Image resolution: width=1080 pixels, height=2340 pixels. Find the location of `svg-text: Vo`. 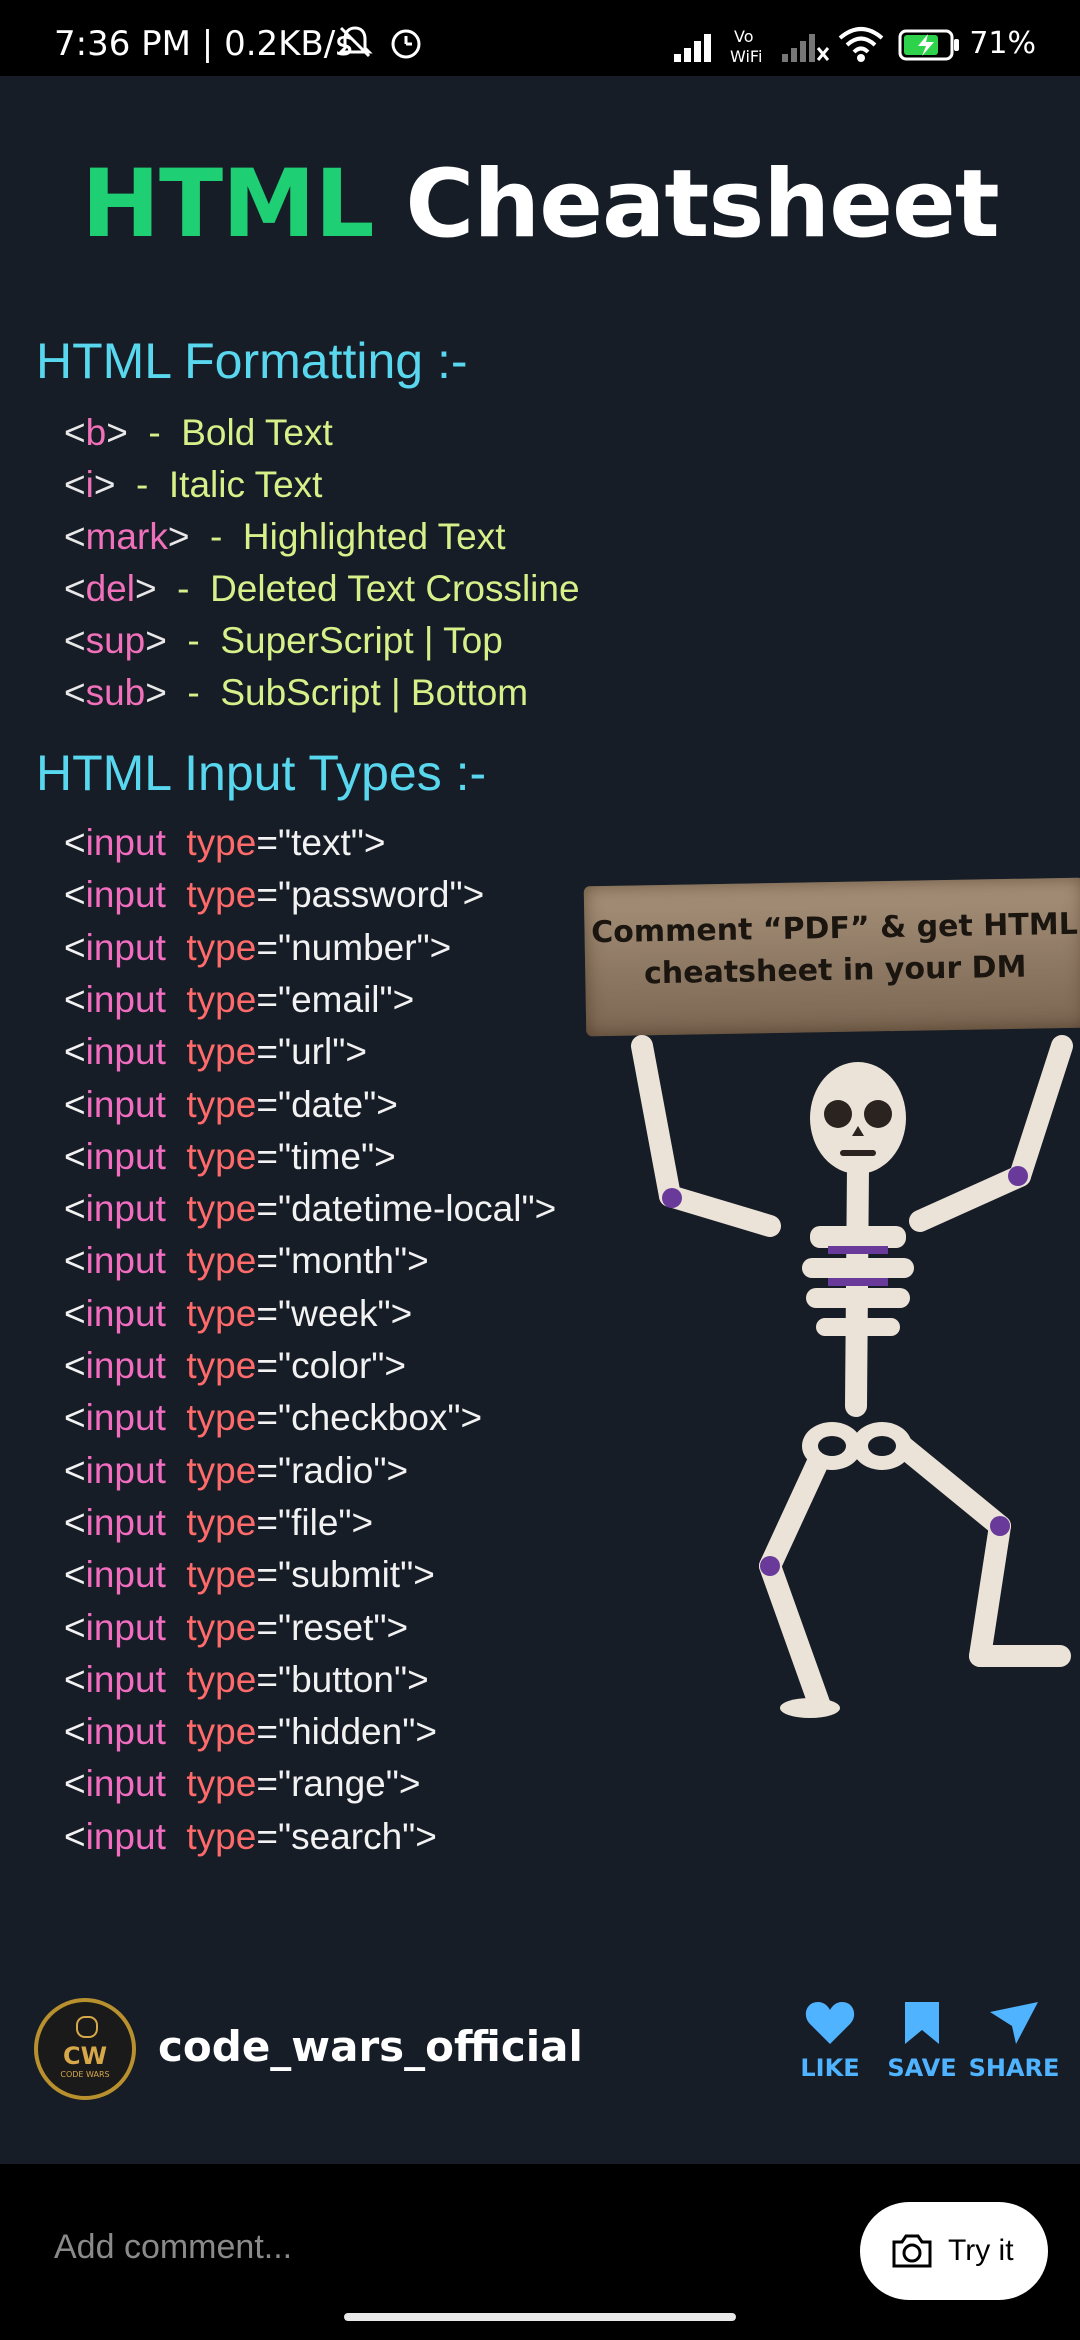

svg-text: Vo is located at coordinates (744, 36).